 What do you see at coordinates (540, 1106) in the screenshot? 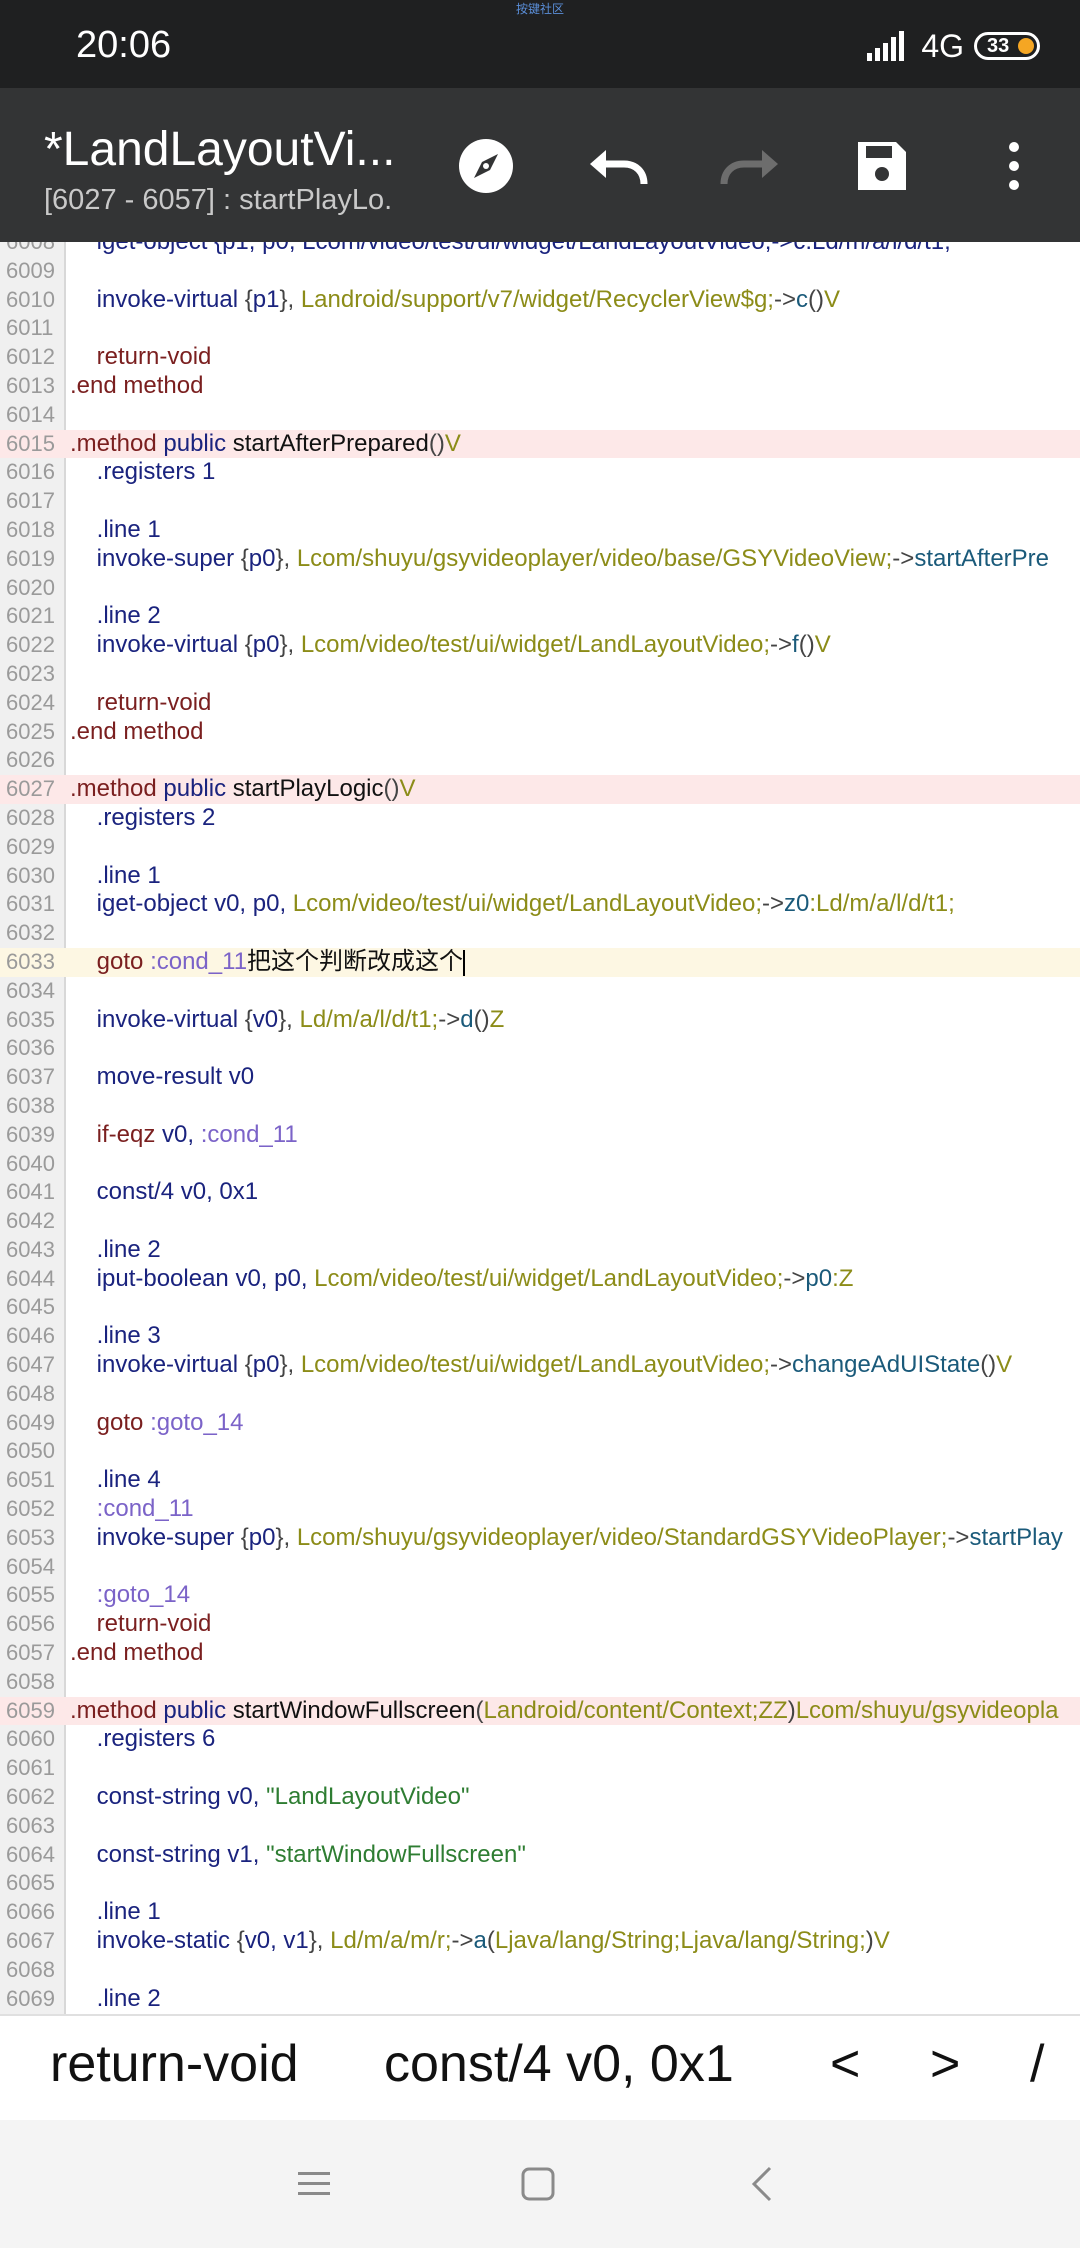
I see `code-line: 6038` at bounding box center [540, 1106].